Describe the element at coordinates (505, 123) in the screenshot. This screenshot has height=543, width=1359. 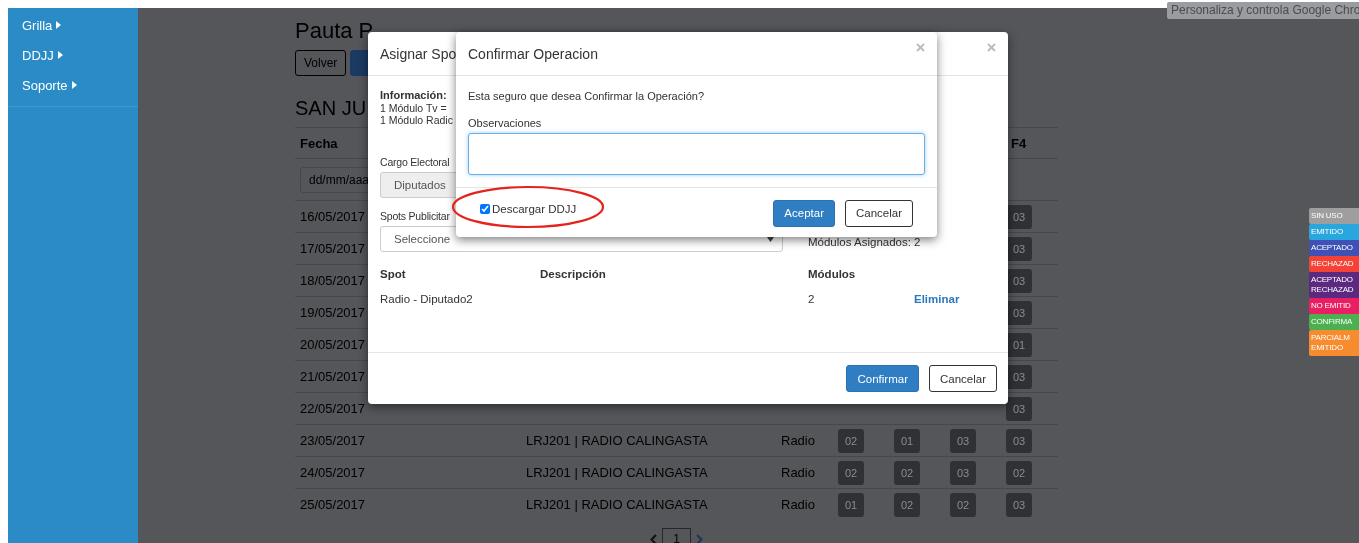
I see `field-label: Observaciones` at that location.